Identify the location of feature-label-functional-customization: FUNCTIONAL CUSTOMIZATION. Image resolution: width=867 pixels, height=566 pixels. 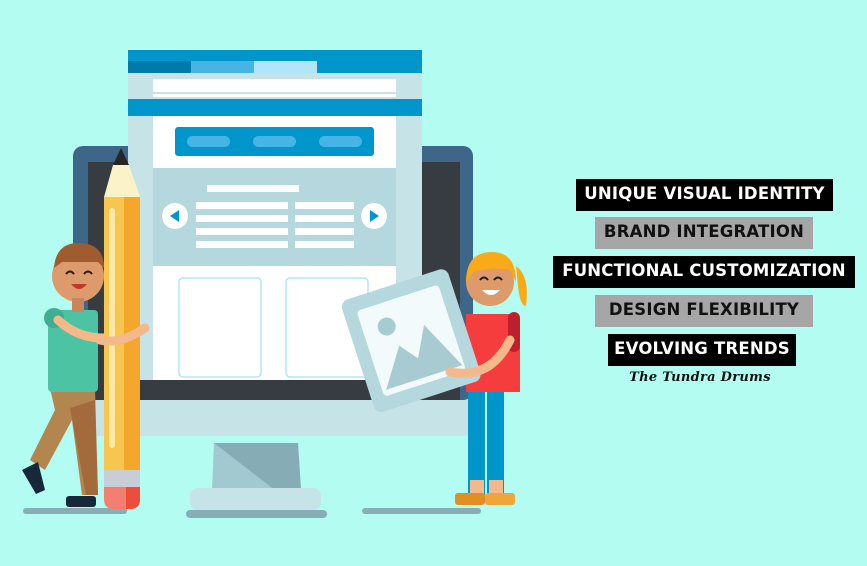
(704, 272).